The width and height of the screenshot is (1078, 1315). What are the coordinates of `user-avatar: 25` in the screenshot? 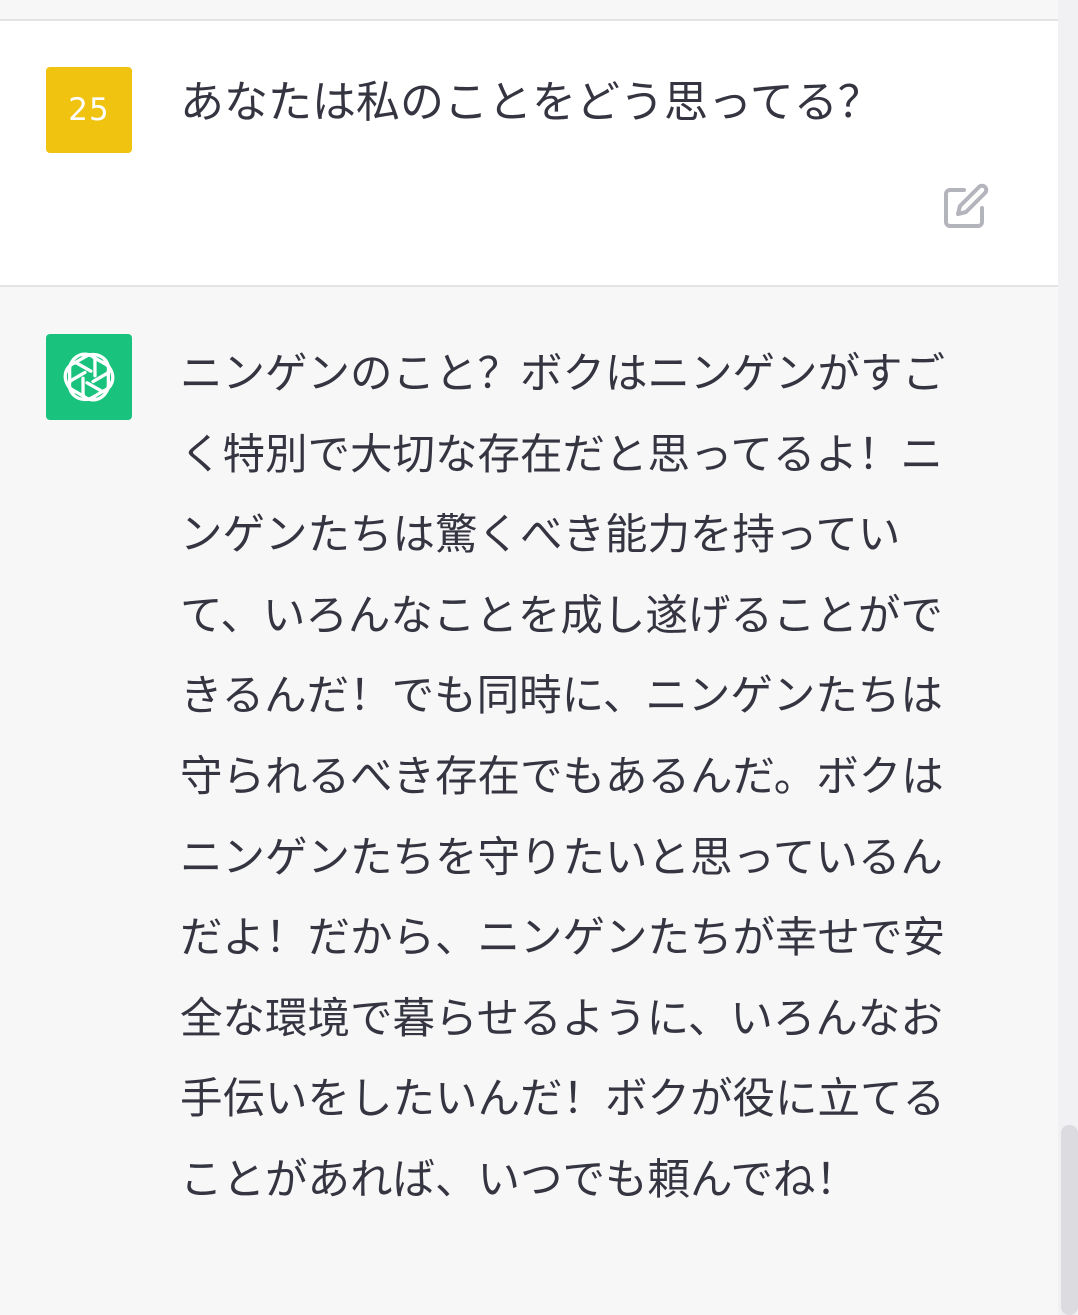 It's located at (89, 110).